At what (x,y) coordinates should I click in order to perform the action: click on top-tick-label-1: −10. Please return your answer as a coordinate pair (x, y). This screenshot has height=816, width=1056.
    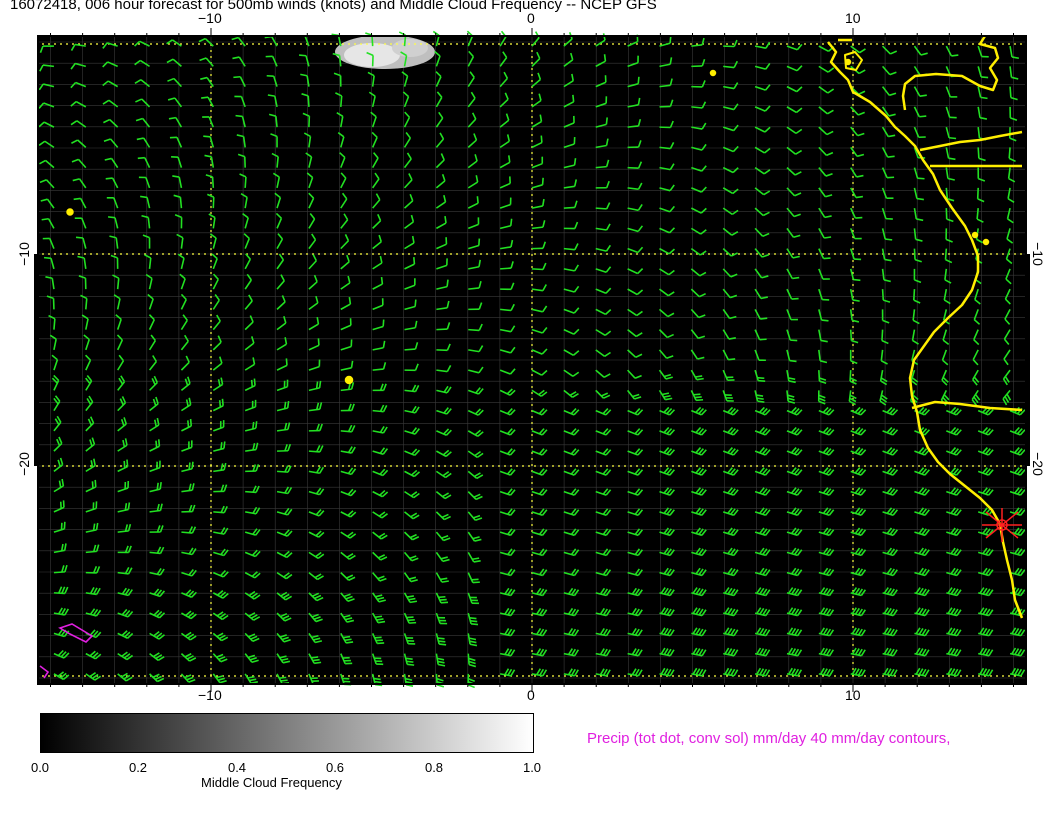
    Looking at the image, I should click on (210, 18).